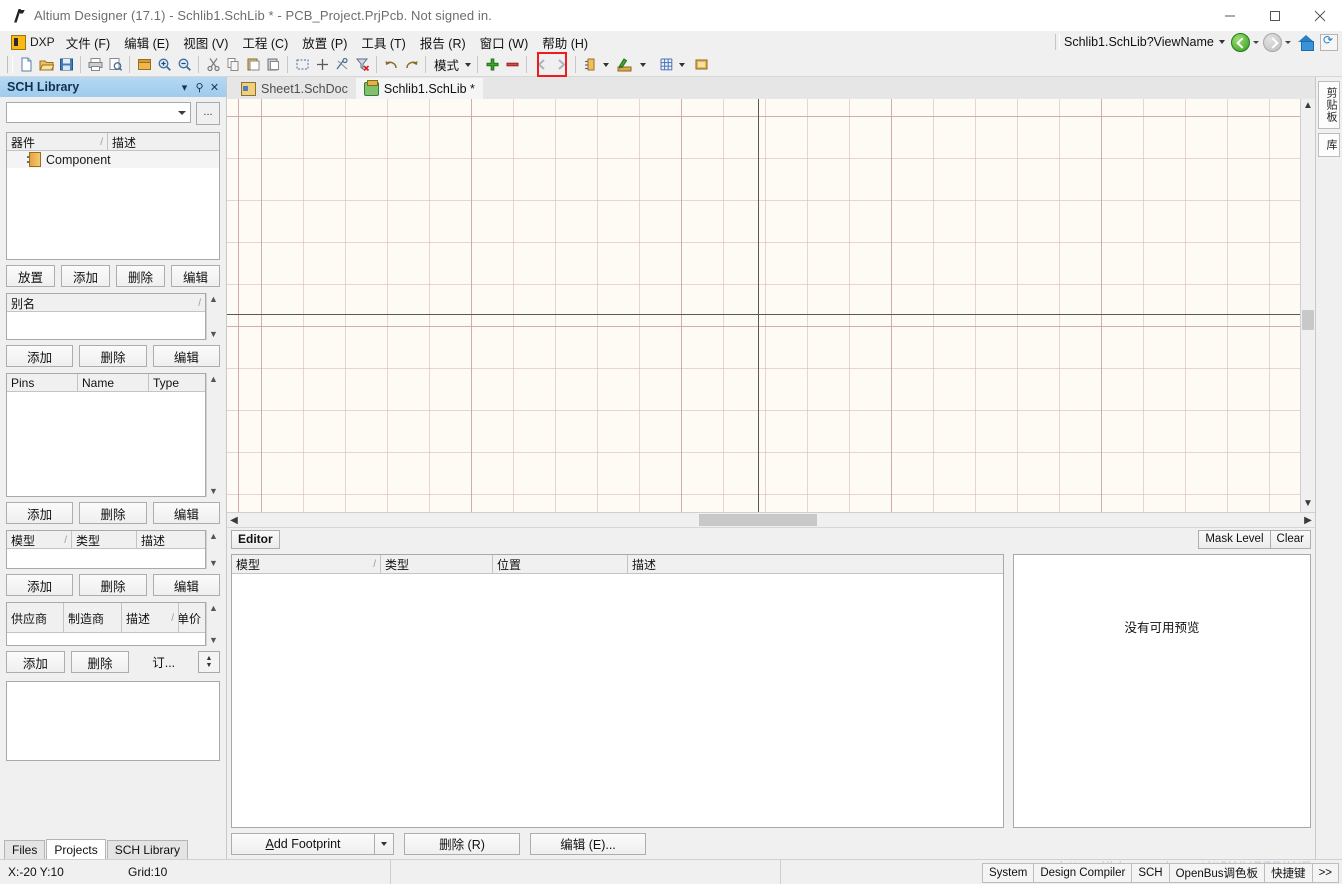 Image resolution: width=1342 pixels, height=884 pixels. I want to click on editor-button: Editor, so click(255, 539).